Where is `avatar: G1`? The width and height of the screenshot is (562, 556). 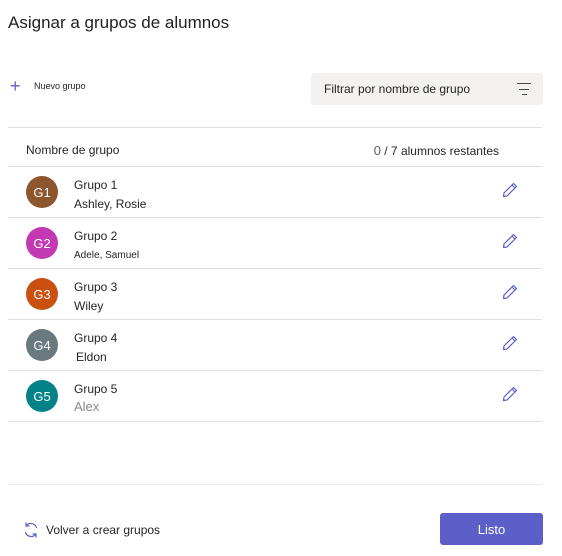
avatar: G1 is located at coordinates (42, 192).